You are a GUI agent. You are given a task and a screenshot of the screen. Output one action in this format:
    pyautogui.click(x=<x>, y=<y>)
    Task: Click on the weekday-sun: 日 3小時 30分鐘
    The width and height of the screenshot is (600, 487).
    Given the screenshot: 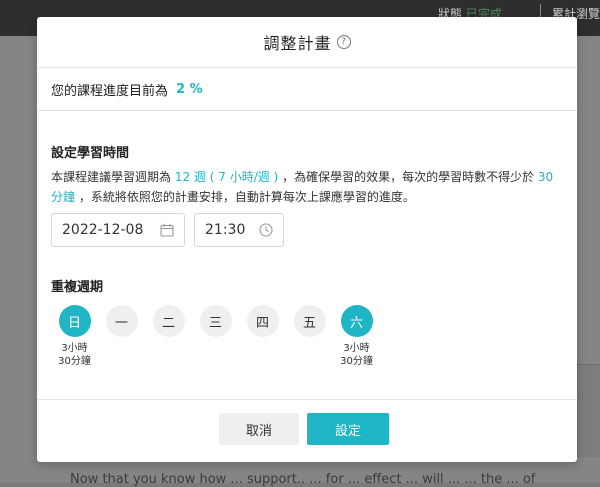 What is the action you would take?
    pyautogui.click(x=74, y=336)
    